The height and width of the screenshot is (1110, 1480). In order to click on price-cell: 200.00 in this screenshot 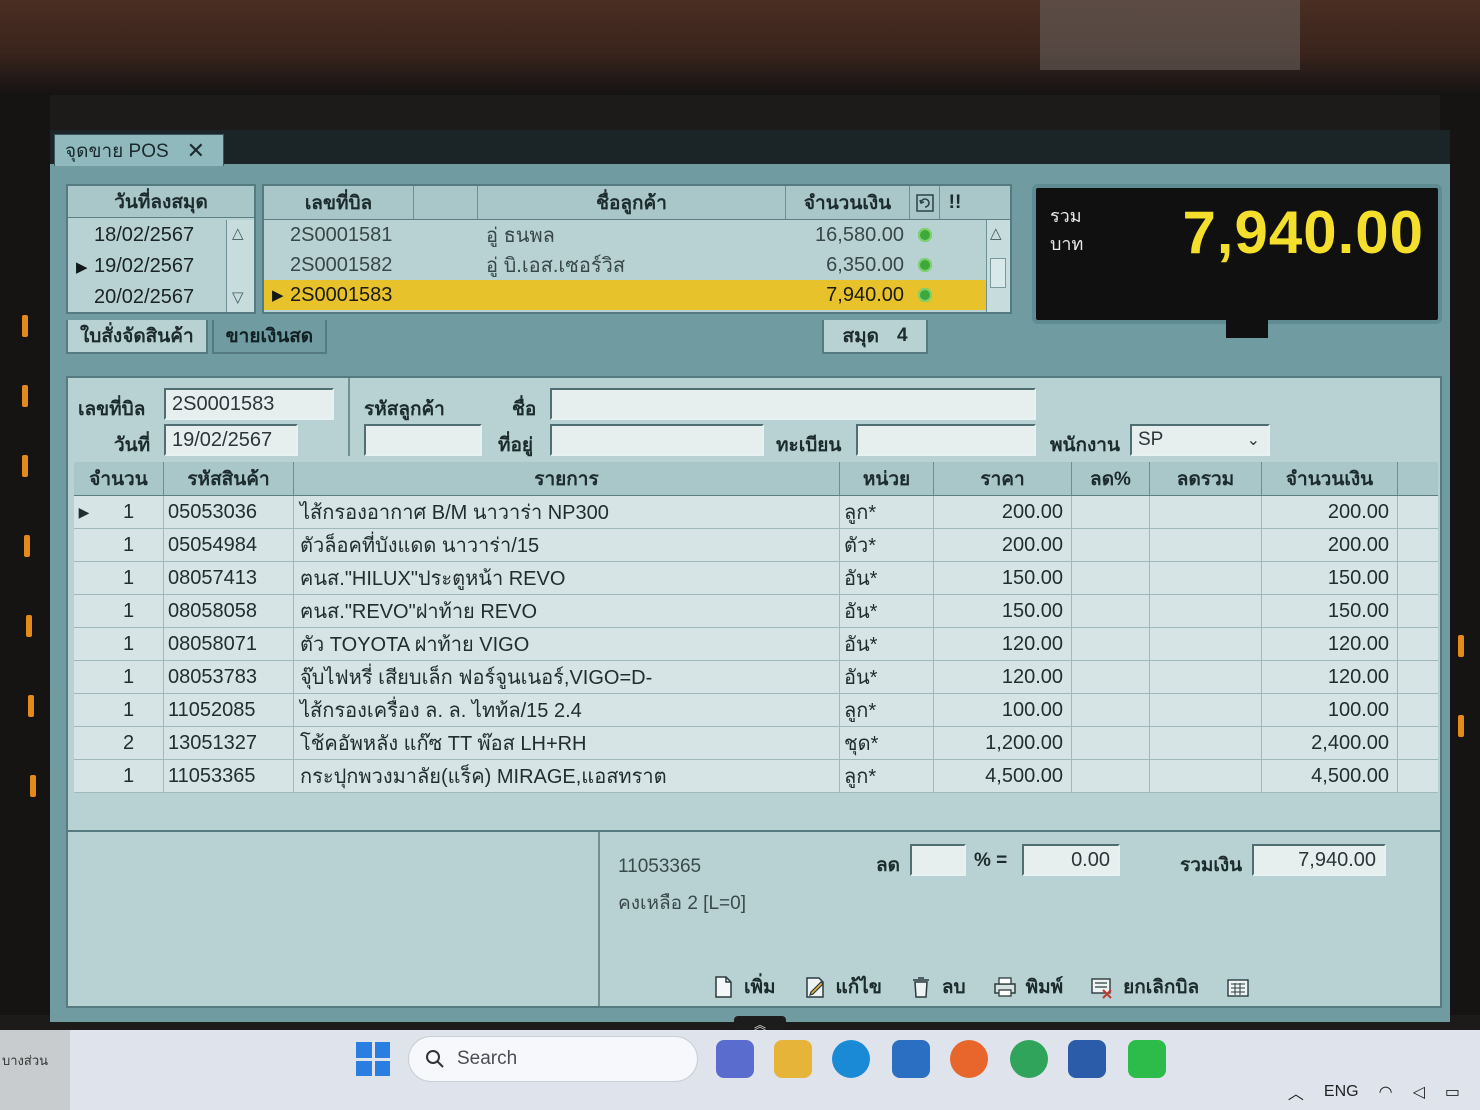, I will do `click(1003, 545)`.